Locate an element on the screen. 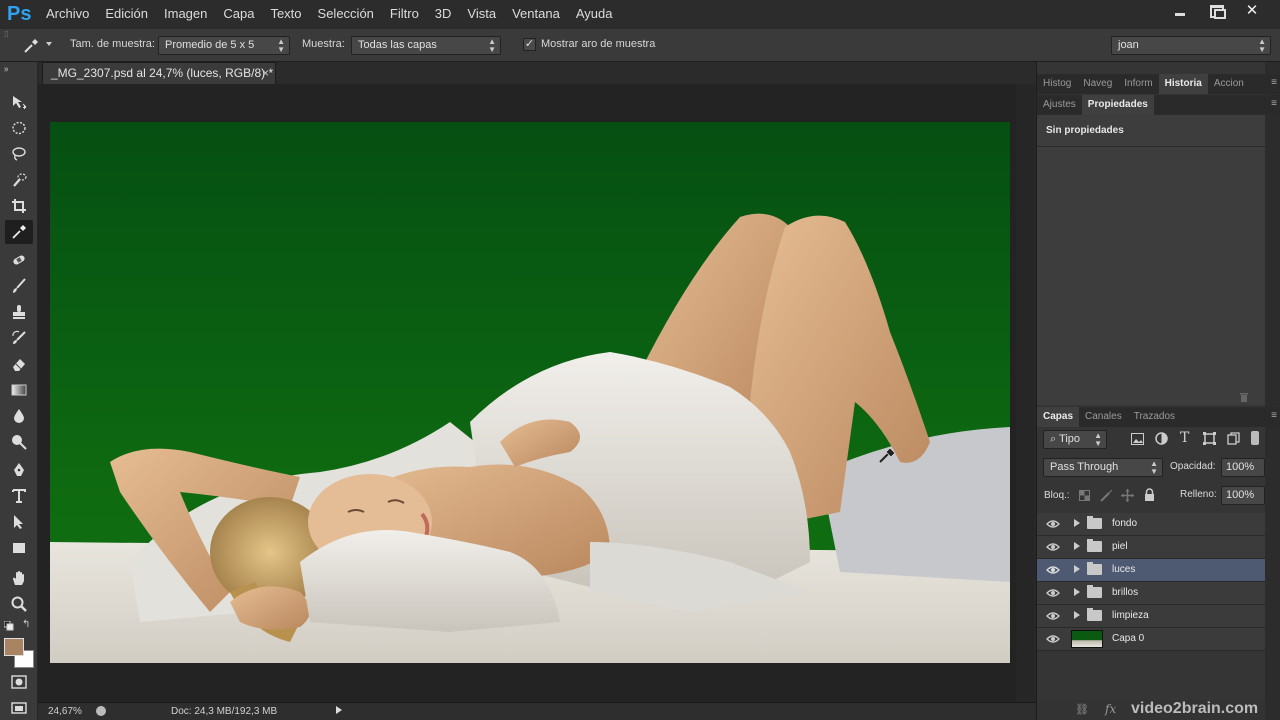  vertical-scrollbar is located at coordinates (1025, 393).